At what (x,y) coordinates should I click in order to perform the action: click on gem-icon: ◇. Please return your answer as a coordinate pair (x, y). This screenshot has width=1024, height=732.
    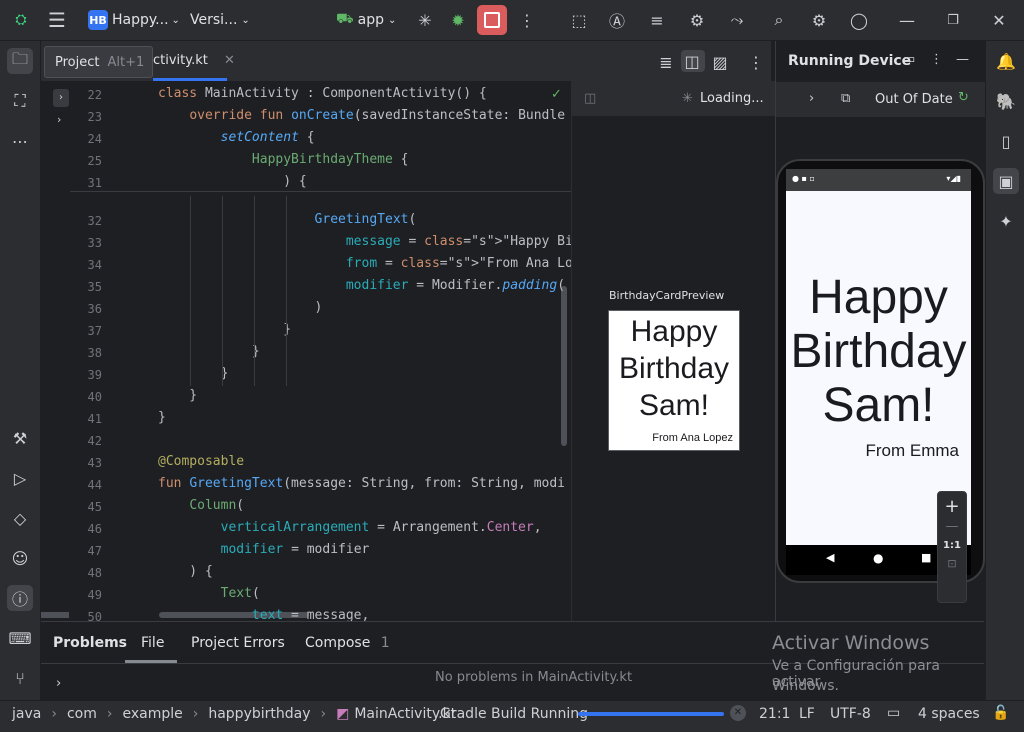
    Looking at the image, I should click on (20, 518).